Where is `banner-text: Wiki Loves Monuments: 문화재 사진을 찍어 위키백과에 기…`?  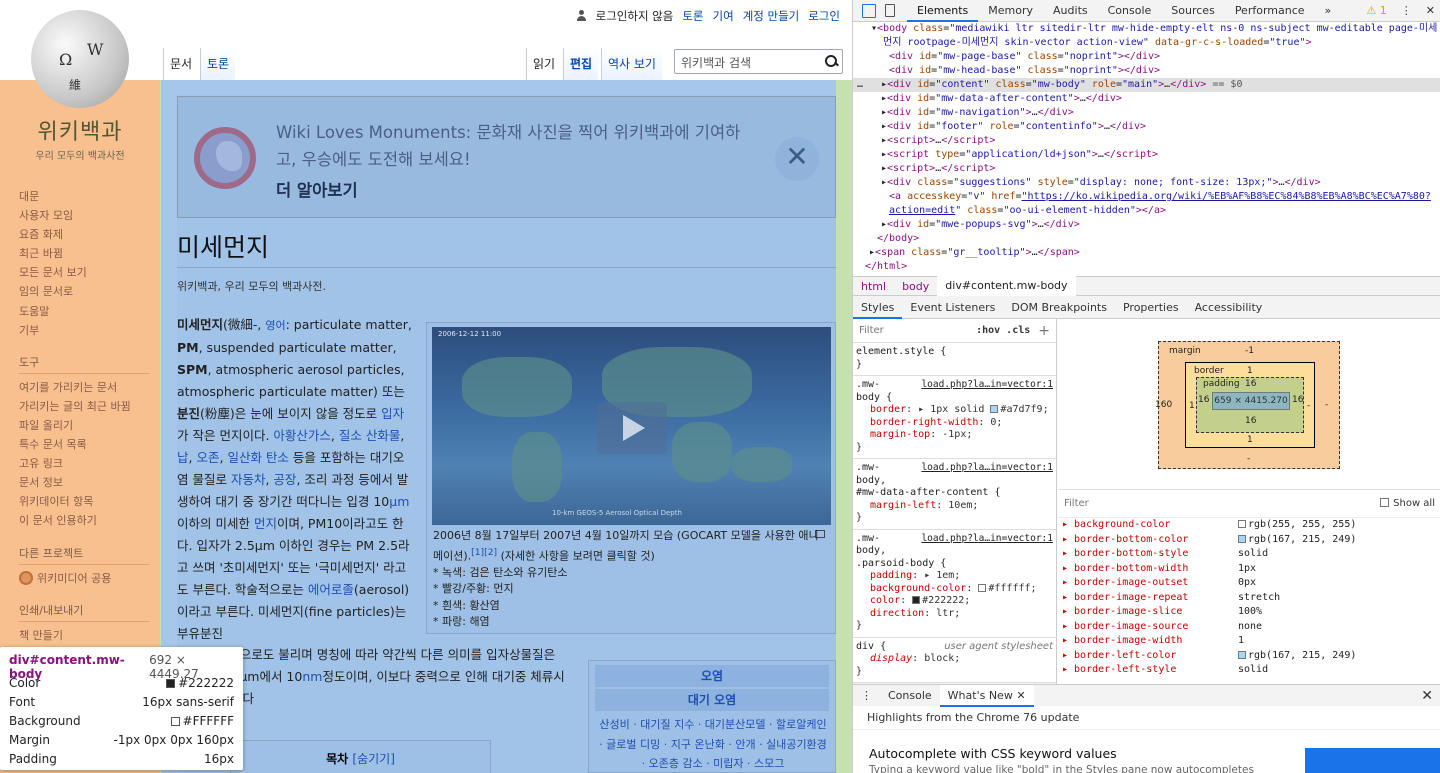
banner-text: Wiki Loves Monuments: 문화재 사진을 찍어 위키백과에 기… is located at coordinates (516, 146).